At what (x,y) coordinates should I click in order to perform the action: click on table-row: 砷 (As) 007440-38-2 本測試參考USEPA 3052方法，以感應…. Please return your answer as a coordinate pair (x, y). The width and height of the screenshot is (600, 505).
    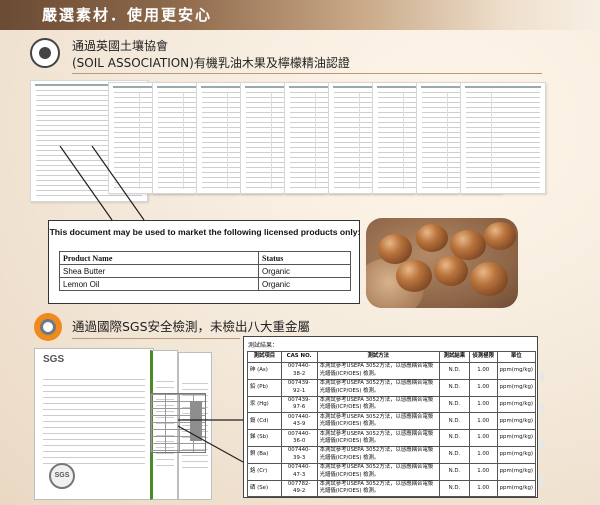
    Looking at the image, I should click on (392, 371).